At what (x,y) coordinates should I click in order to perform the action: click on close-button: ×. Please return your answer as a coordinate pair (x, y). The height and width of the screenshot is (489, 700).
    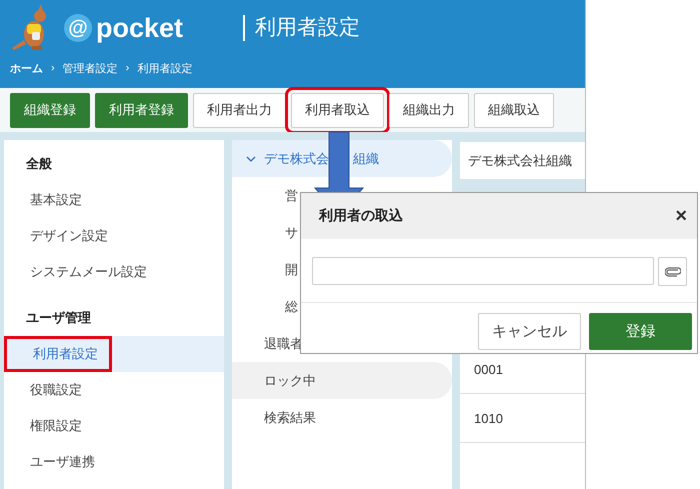
    Looking at the image, I should click on (681, 216).